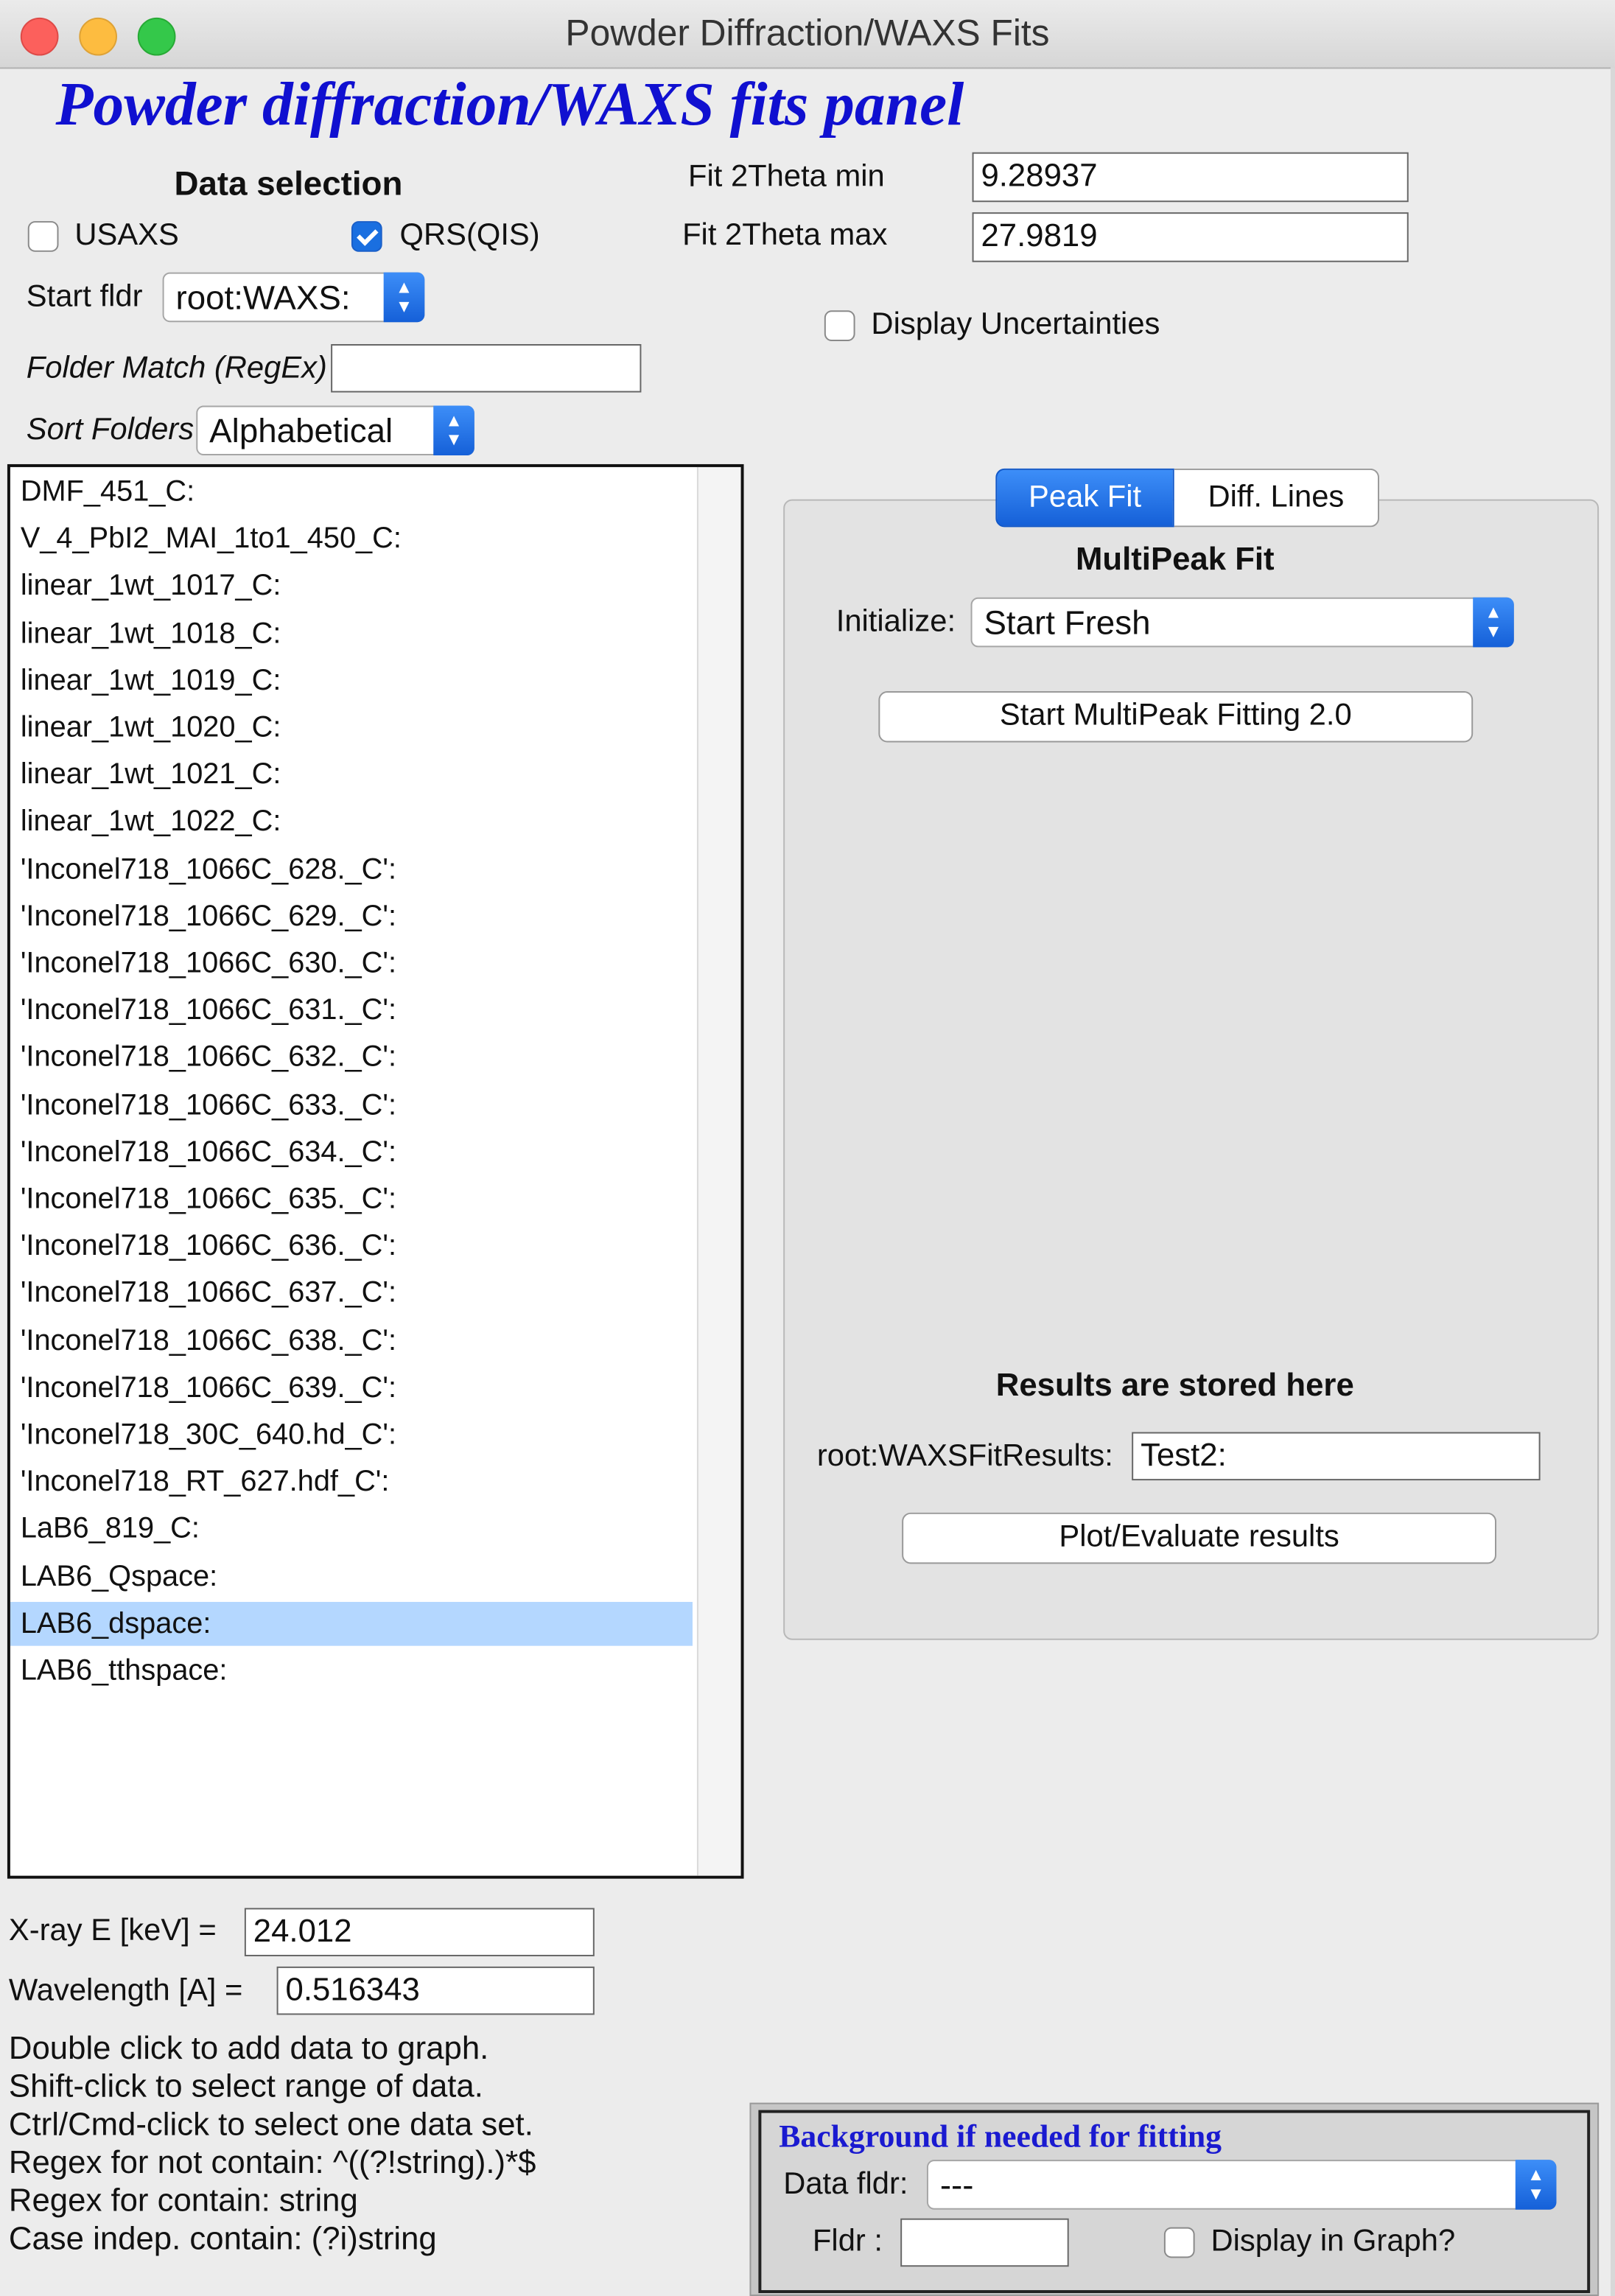  I want to click on wavelength-input: 0.516343, so click(436, 1990).